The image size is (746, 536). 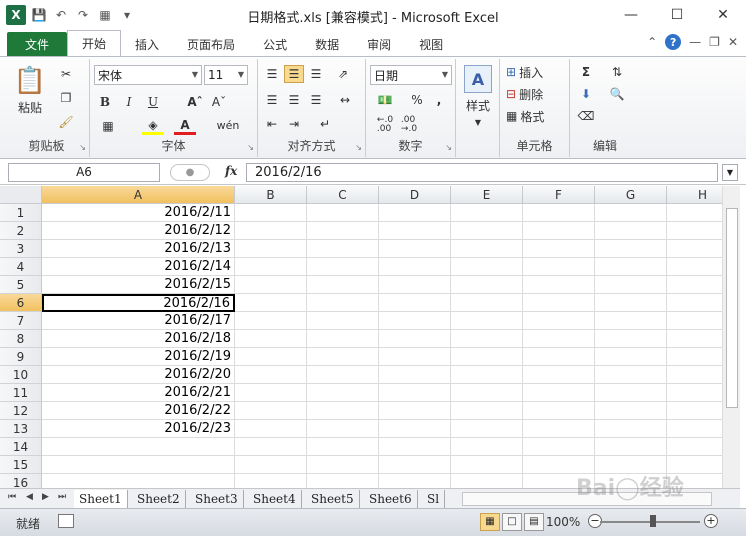 I want to click on row-header: 8, so click(x=21, y=339).